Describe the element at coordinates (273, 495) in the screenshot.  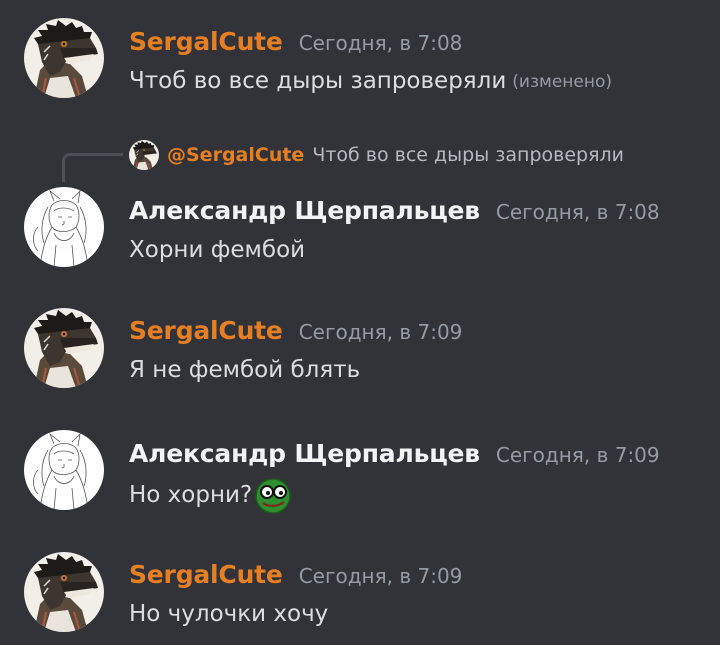
I see `pepe-glasses-emoji-icon` at that location.